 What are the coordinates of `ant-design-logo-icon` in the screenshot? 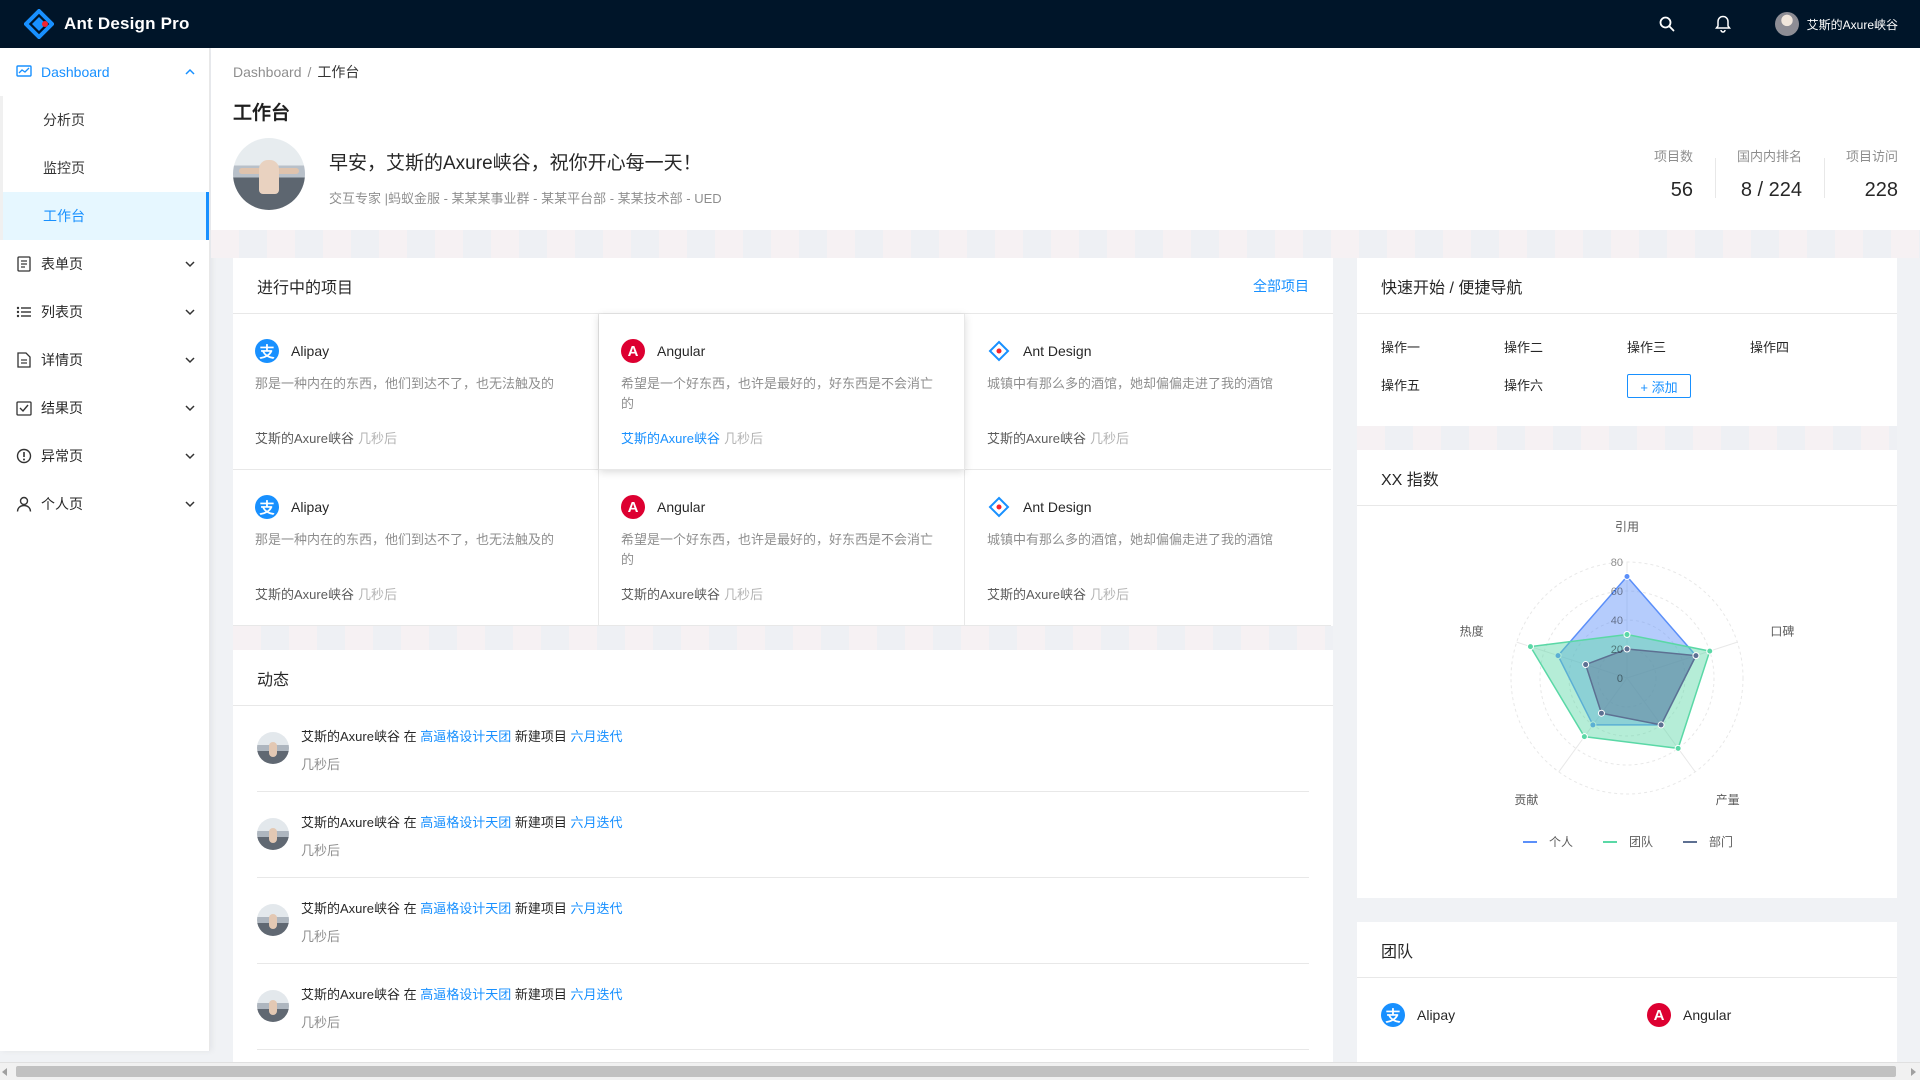 It's located at (999, 507).